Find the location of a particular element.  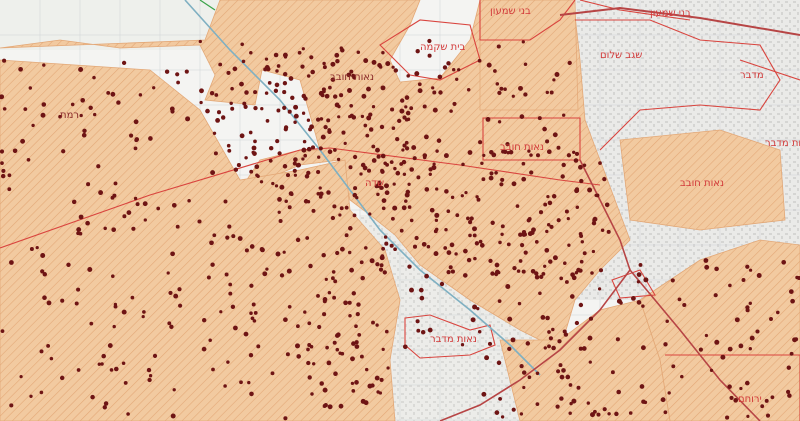

label-right-b: נאות חובב is located at coordinates (522, 147).